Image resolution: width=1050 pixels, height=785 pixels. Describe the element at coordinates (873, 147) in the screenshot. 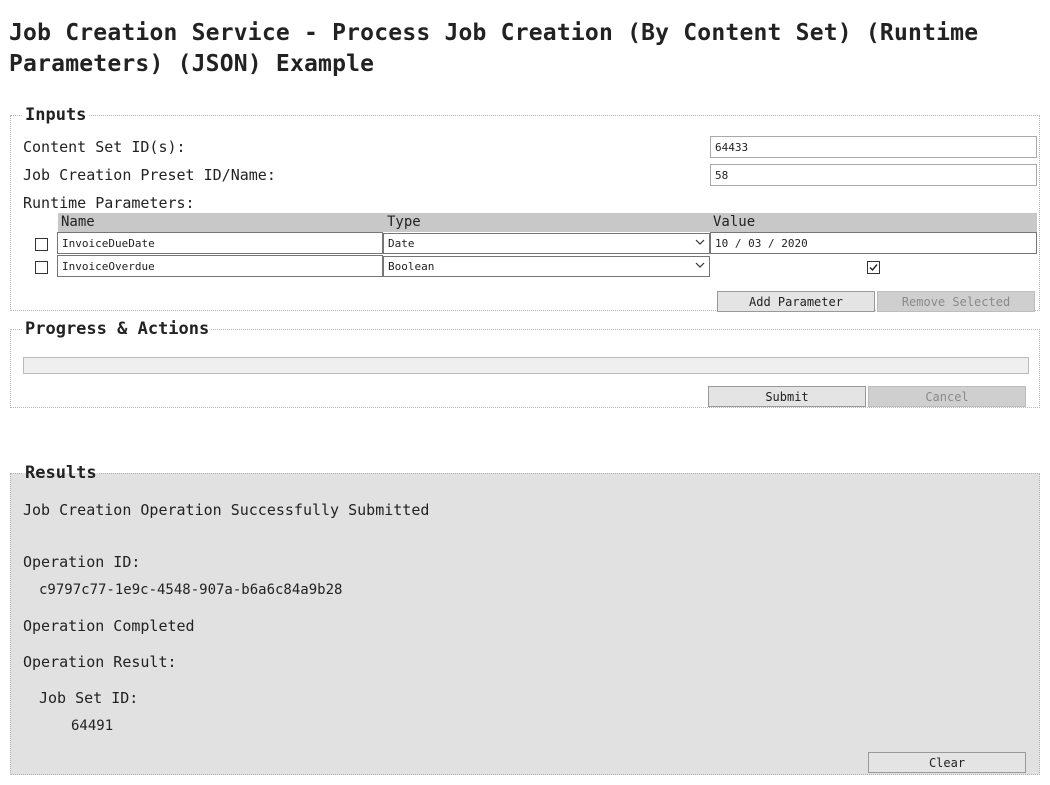

I see `content-set-input: 64433` at that location.